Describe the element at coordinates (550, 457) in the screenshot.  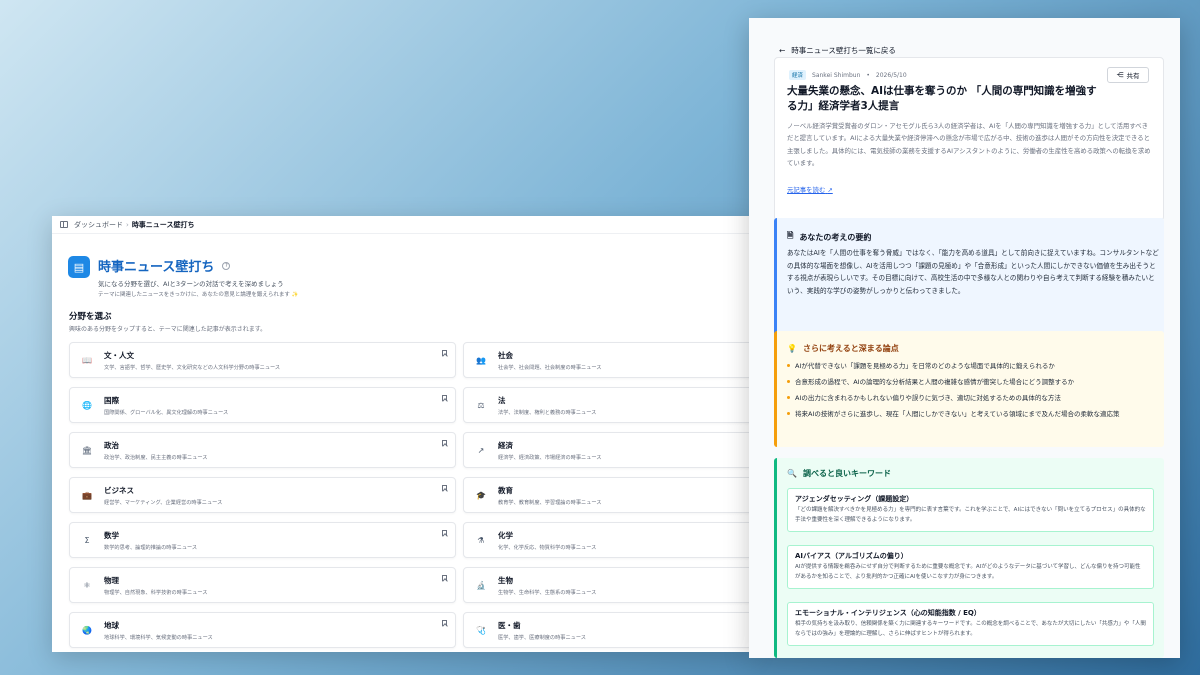
I see `category-description: 経済学、経済政策、市場経済の時事ニュース` at that location.